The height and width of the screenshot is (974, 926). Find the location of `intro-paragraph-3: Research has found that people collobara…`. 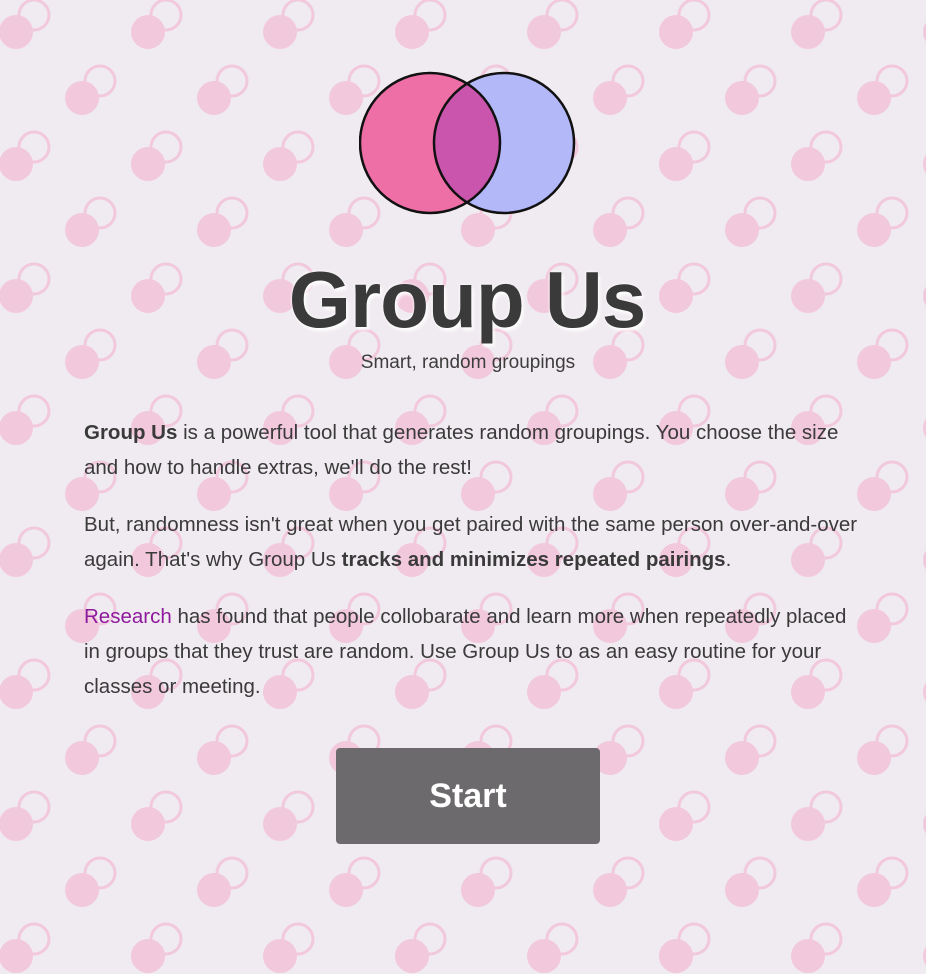

intro-paragraph-3: Research has found that people collobara… is located at coordinates (474, 651).